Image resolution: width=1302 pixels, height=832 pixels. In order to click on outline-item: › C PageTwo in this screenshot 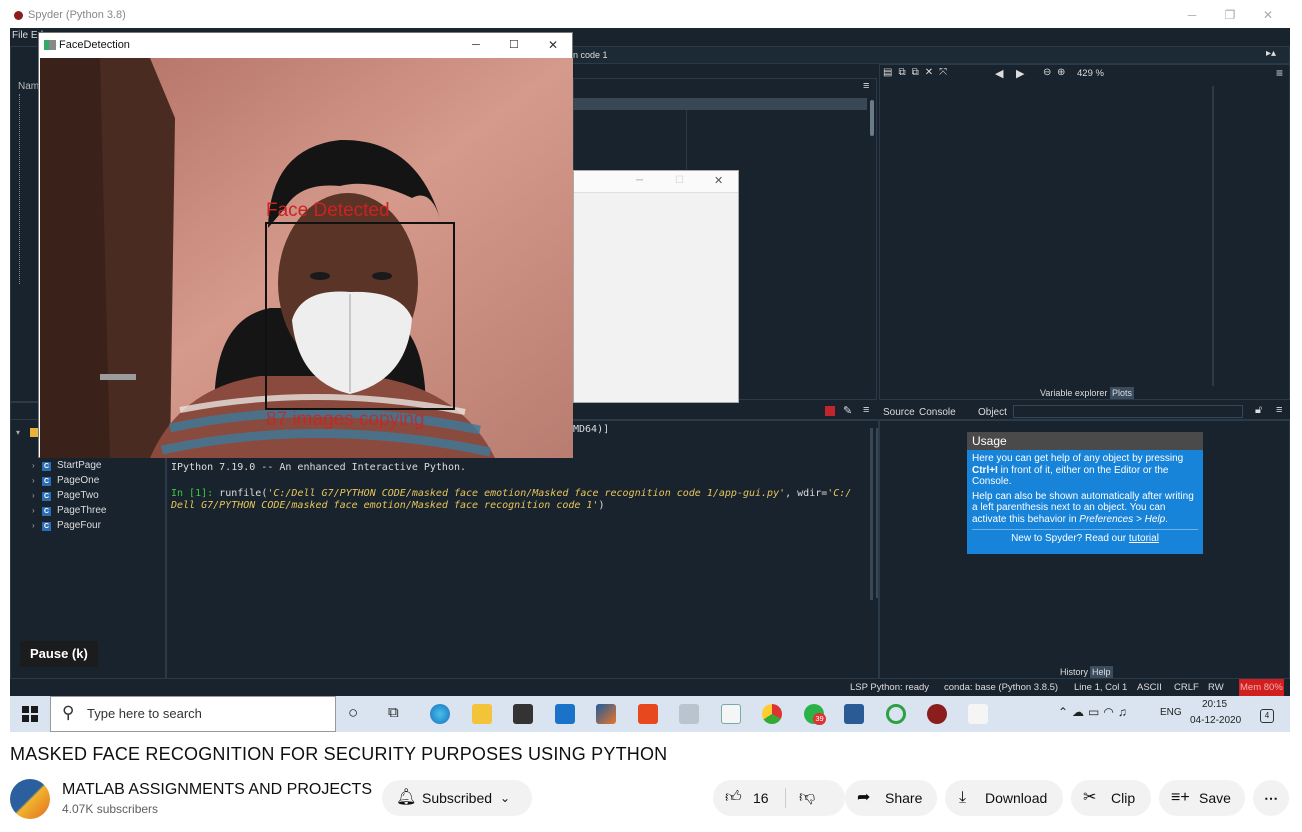, I will do `click(65, 495)`.